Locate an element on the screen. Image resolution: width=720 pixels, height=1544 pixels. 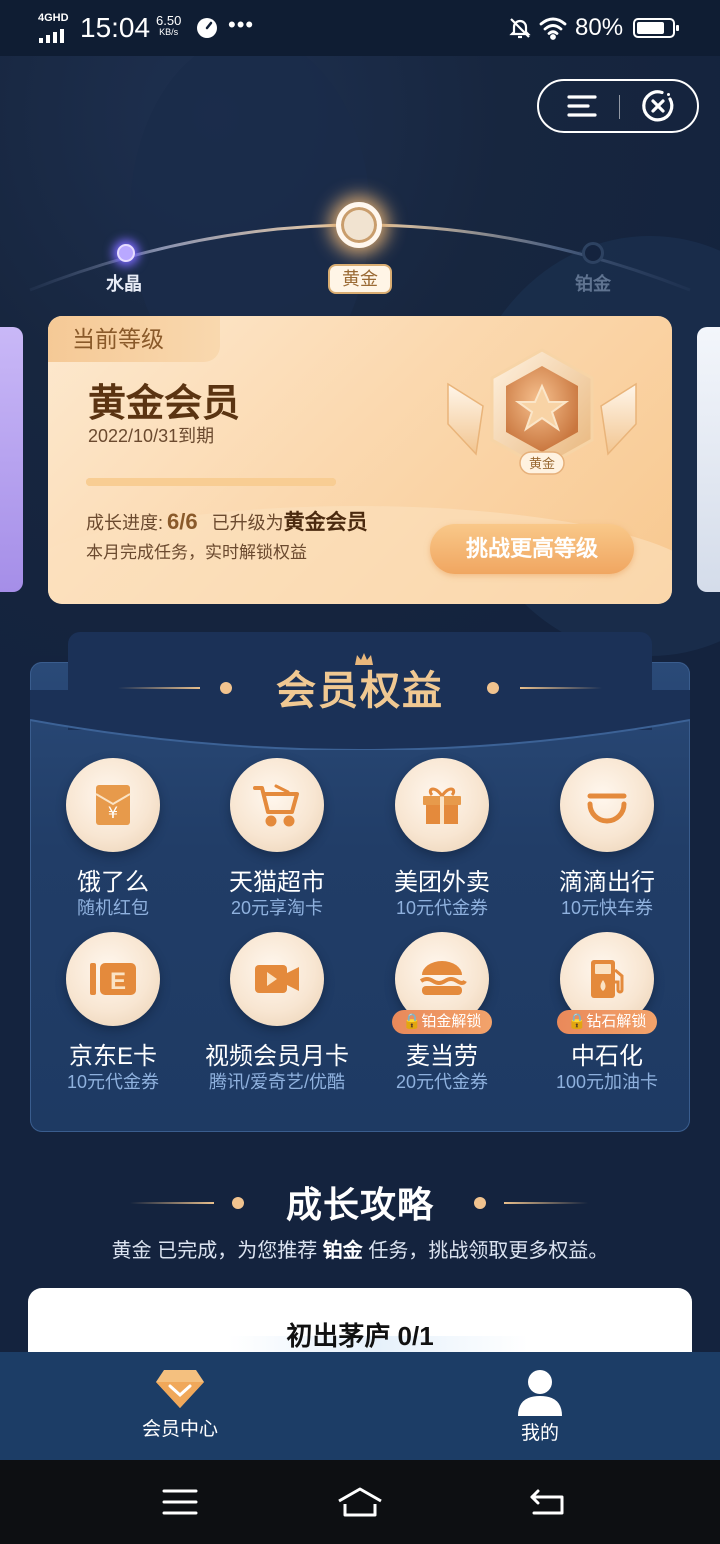
progress-value: 6/6 is located at coordinates (182, 521).